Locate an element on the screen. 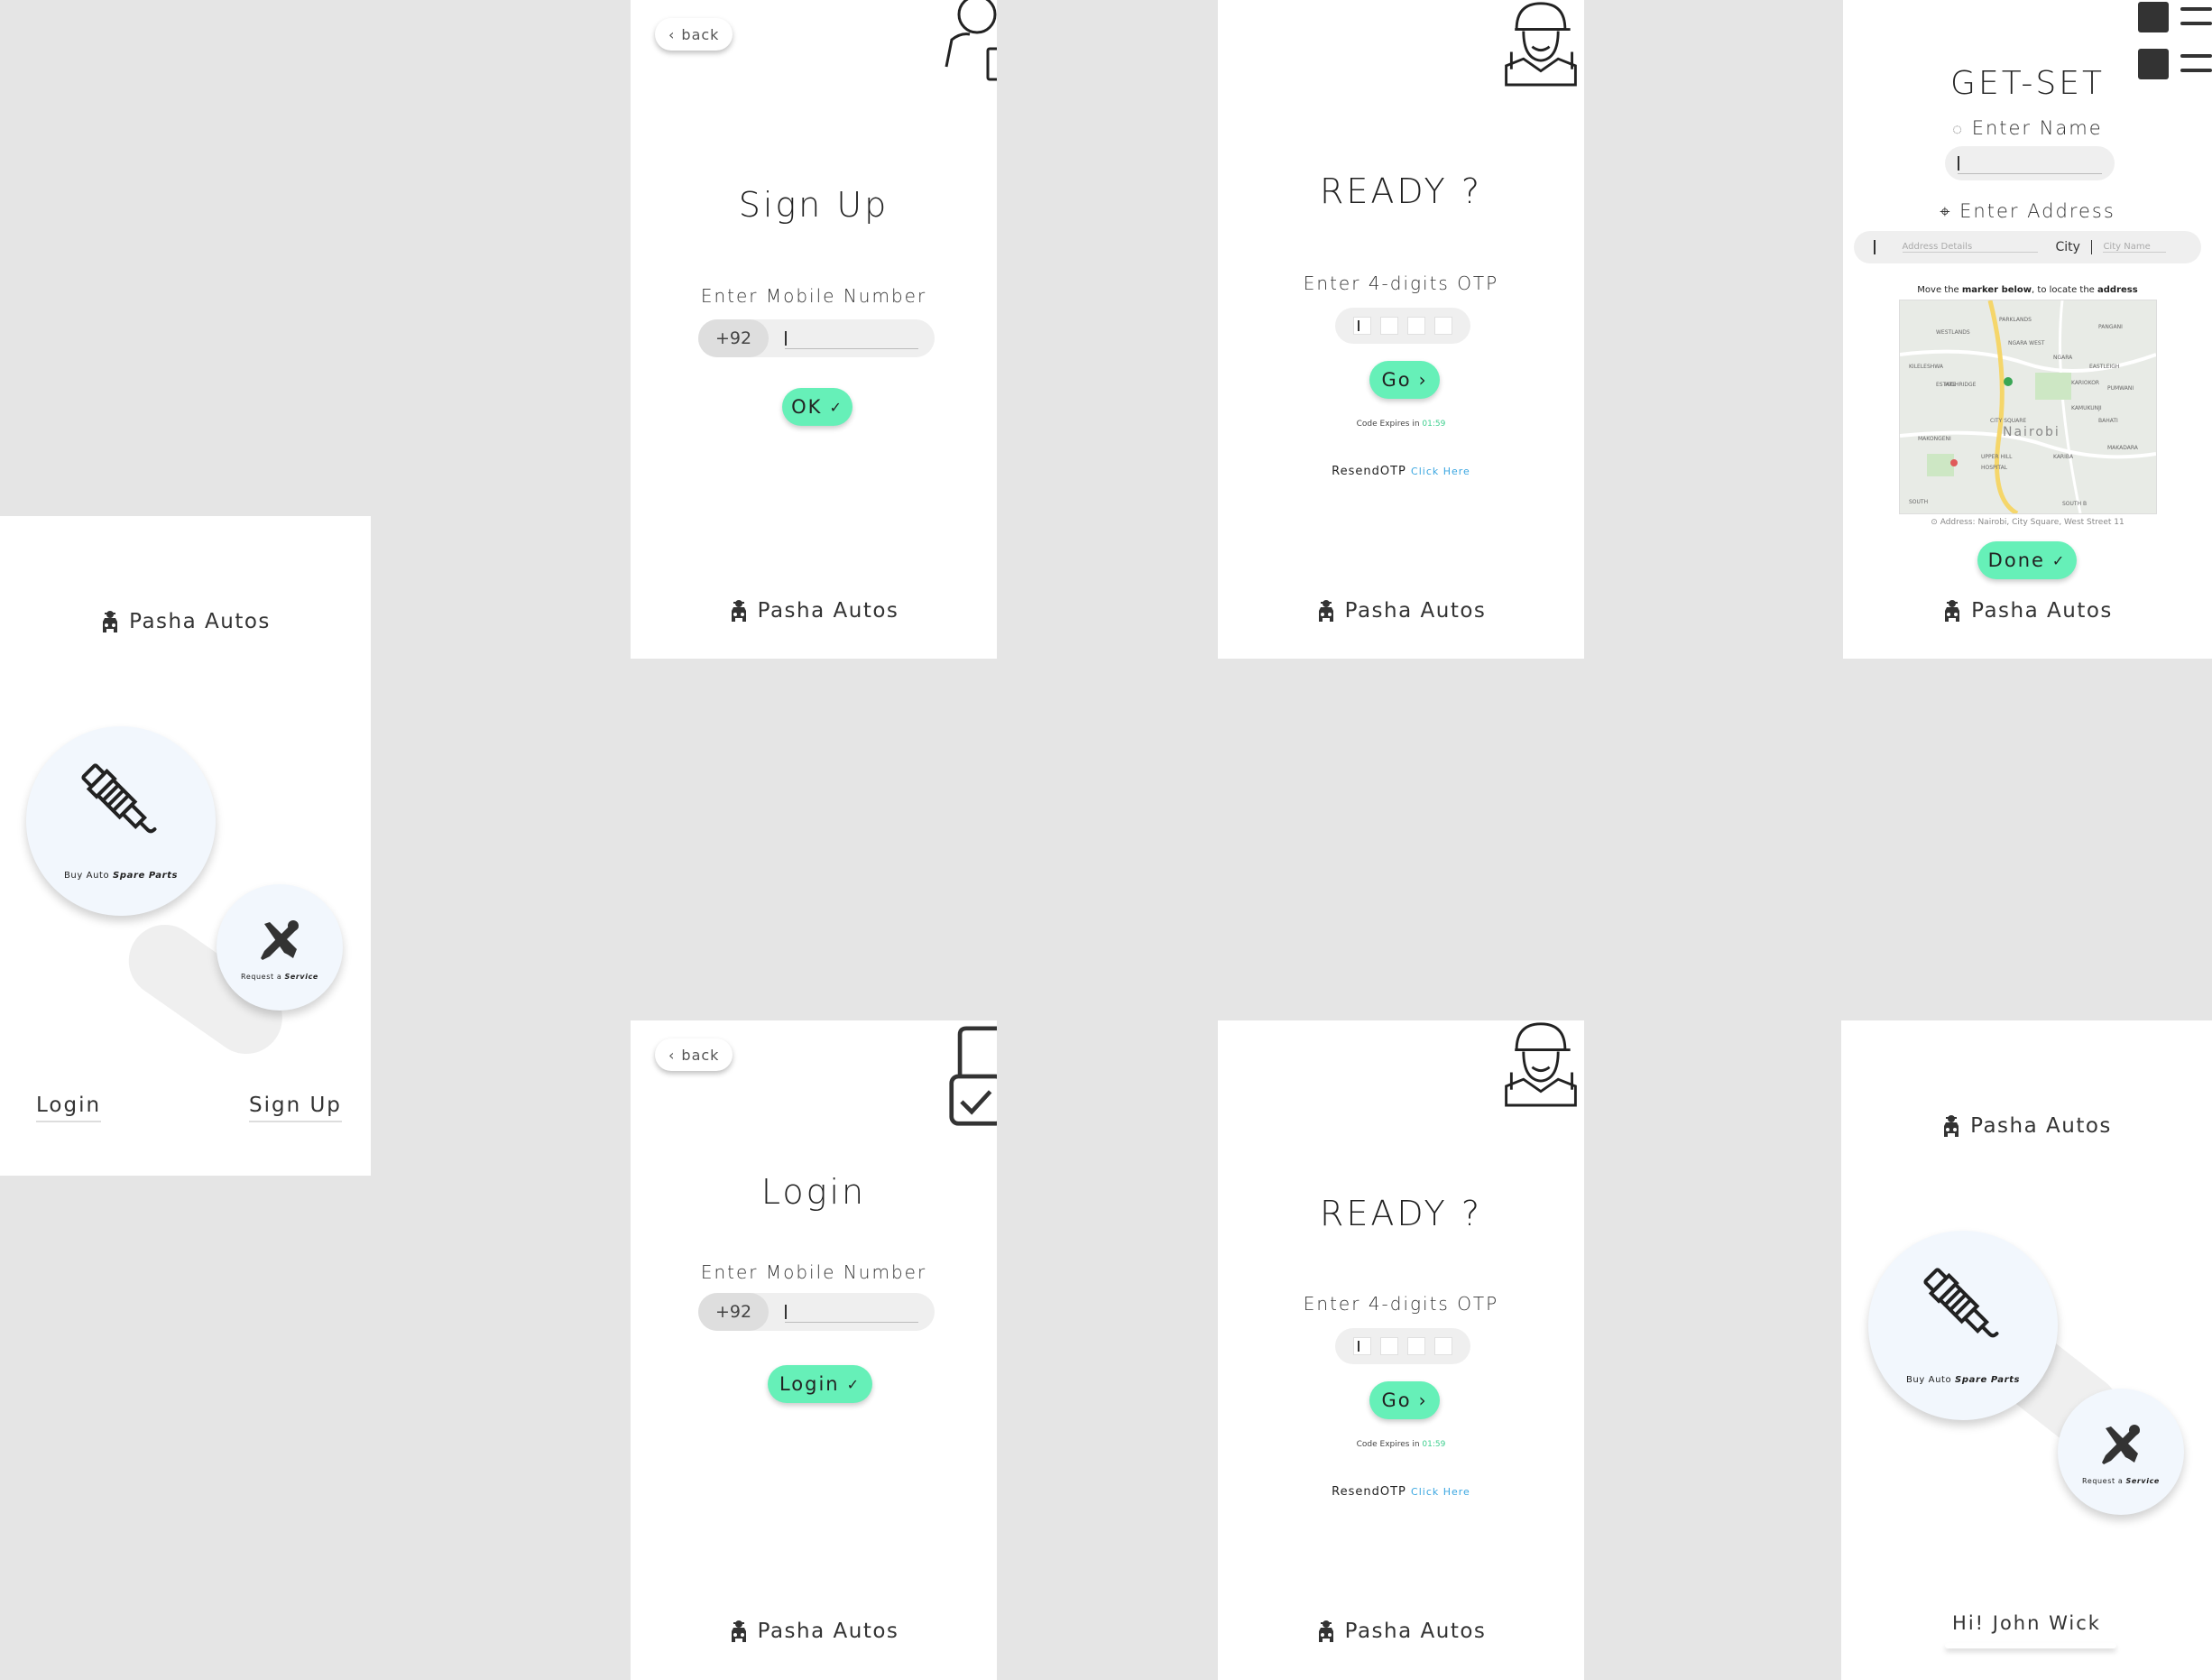 Image resolution: width=2212 pixels, height=1680 pixels. address-input-row: Address Details City City Name is located at coordinates (2027, 247).